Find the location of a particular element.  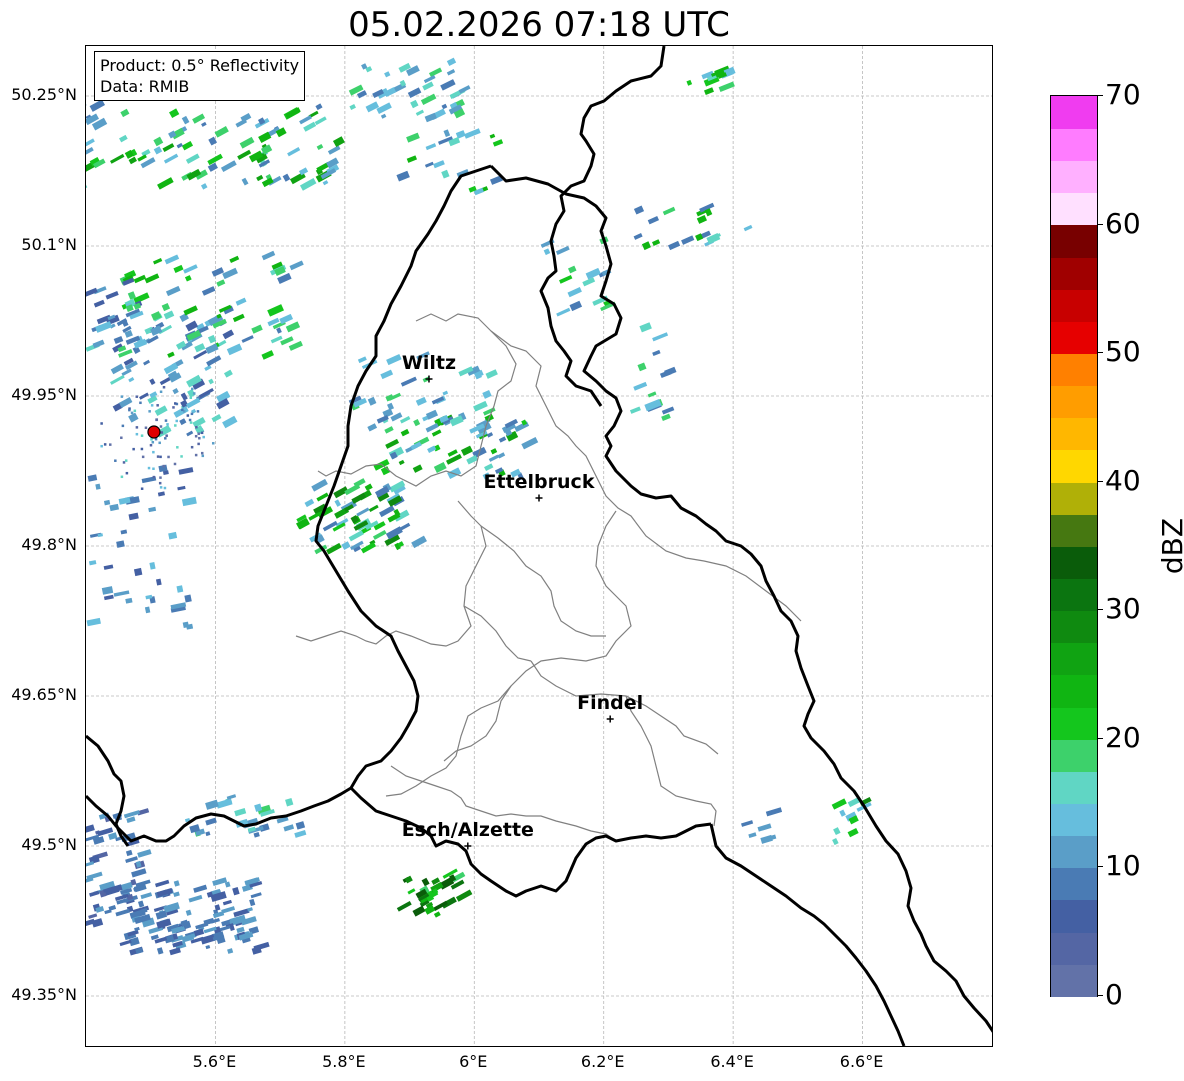

colorbar-tick-label: 60 is located at coordinates (1123, 223).